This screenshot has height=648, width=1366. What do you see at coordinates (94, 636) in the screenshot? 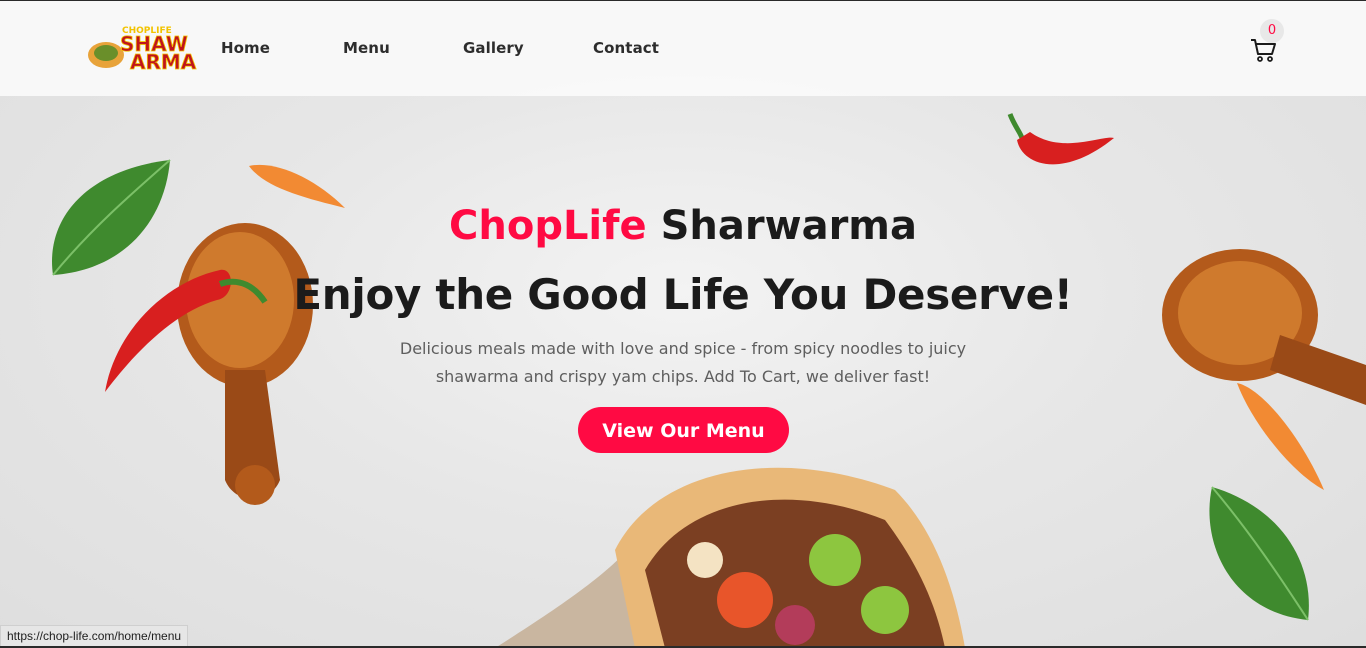
I see `status-bar-url: https://chop-life.com/home/menu` at bounding box center [94, 636].